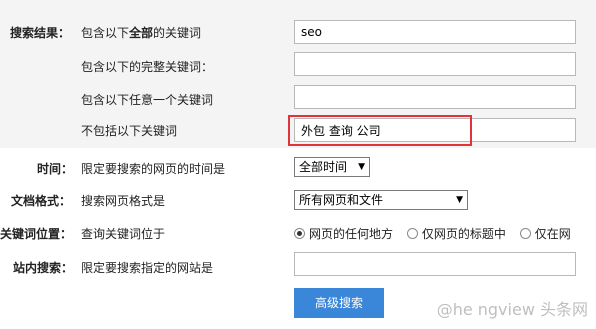  What do you see at coordinates (435, 64) in the screenshot?
I see `exact-phrase-input` at bounding box center [435, 64].